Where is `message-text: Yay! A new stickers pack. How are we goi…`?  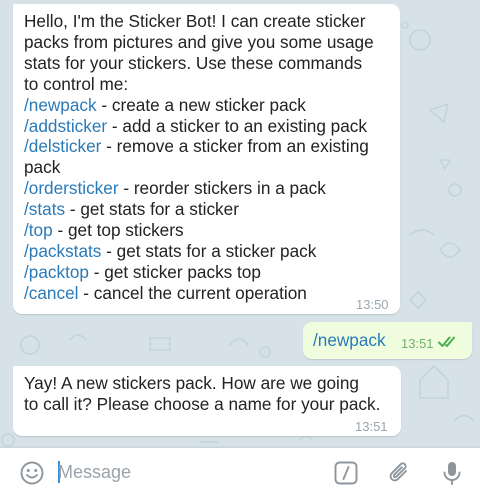
message-text: Yay! A new stickers pack. How are we goi… is located at coordinates (210, 394).